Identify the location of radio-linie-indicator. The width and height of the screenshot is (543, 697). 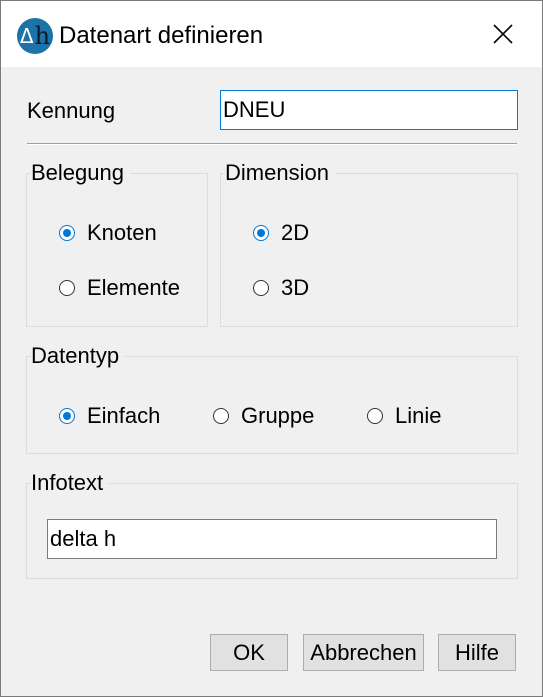
(375, 416).